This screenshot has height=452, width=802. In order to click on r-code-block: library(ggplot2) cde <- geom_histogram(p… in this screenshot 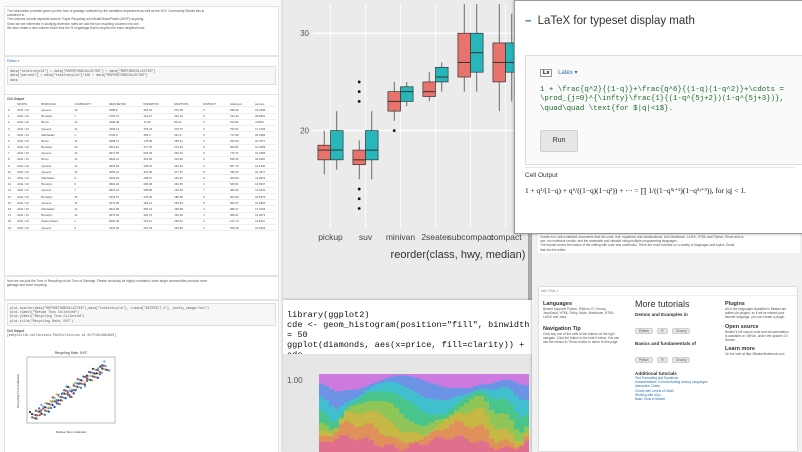, I will do `click(410, 335)`.